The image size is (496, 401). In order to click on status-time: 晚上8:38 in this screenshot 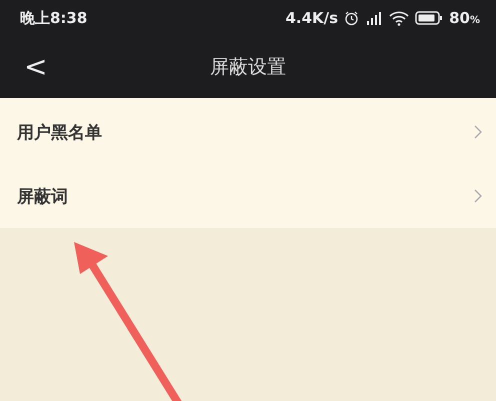, I will do `click(54, 18)`.